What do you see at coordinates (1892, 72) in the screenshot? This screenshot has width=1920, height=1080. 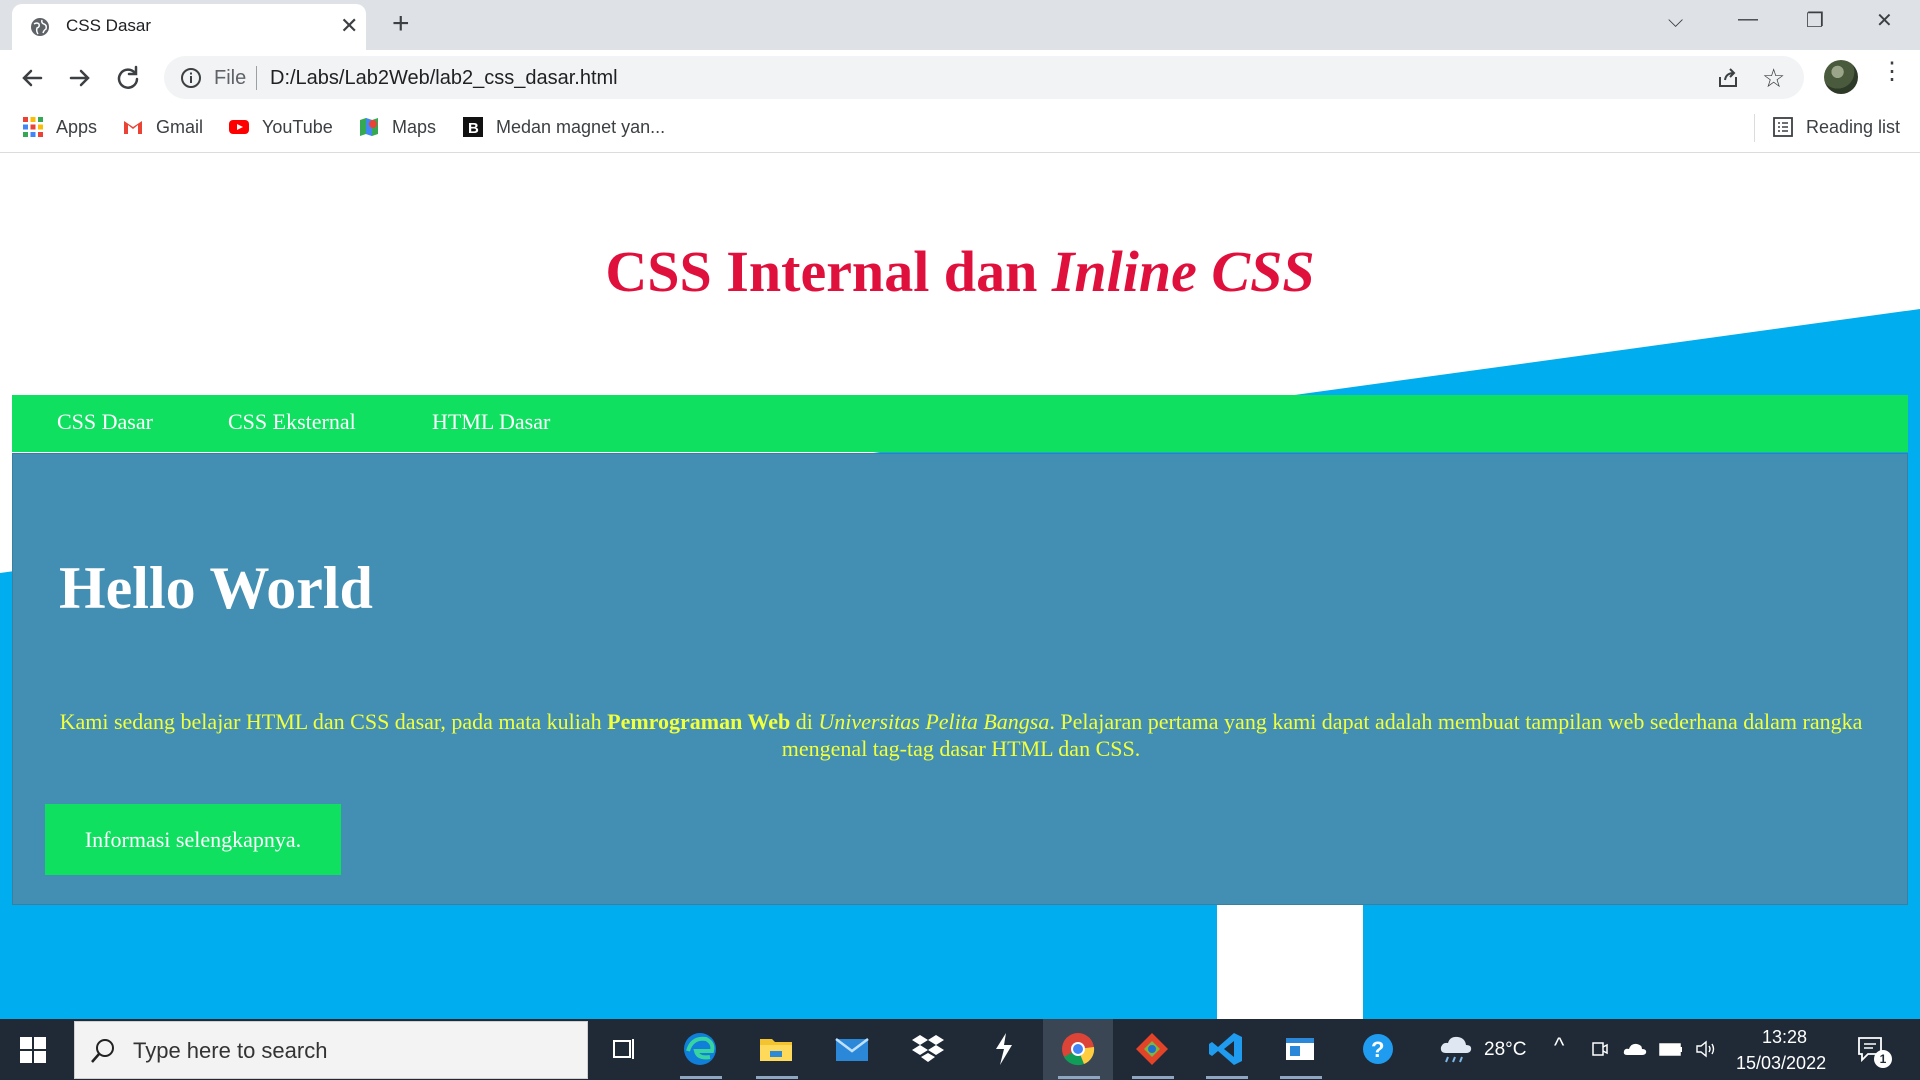 I see `menu-kebab-icon: ⋮` at bounding box center [1892, 72].